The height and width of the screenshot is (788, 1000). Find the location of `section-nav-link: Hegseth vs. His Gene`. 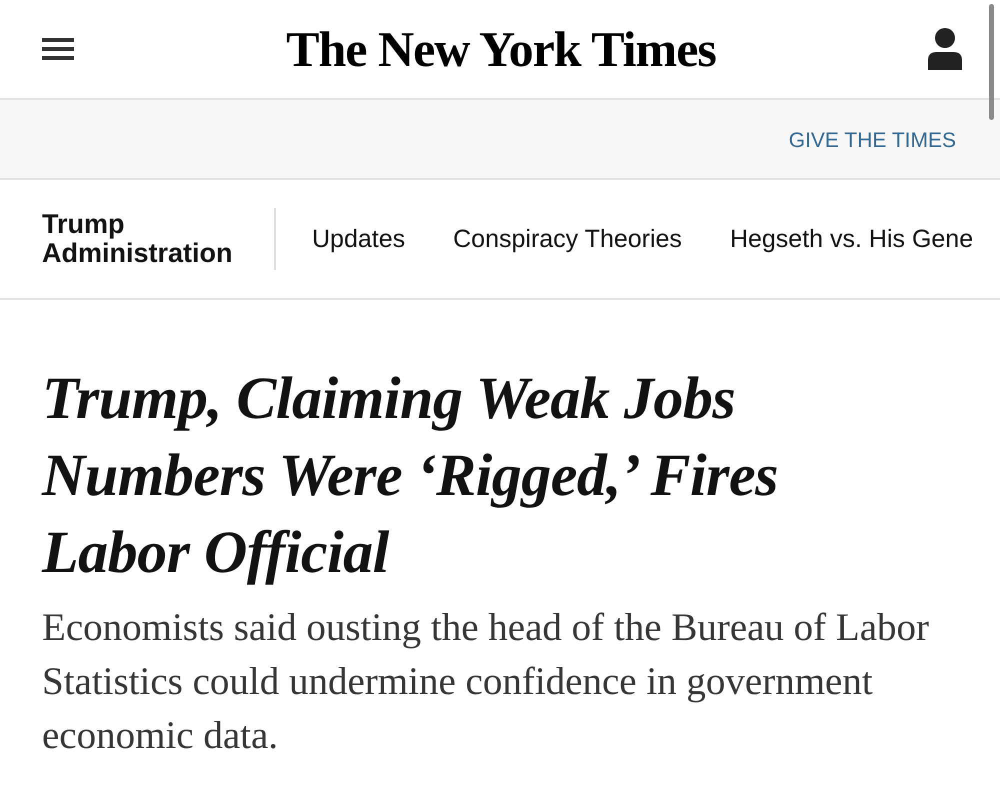

section-nav-link: Hegseth vs. His Gene is located at coordinates (852, 239).